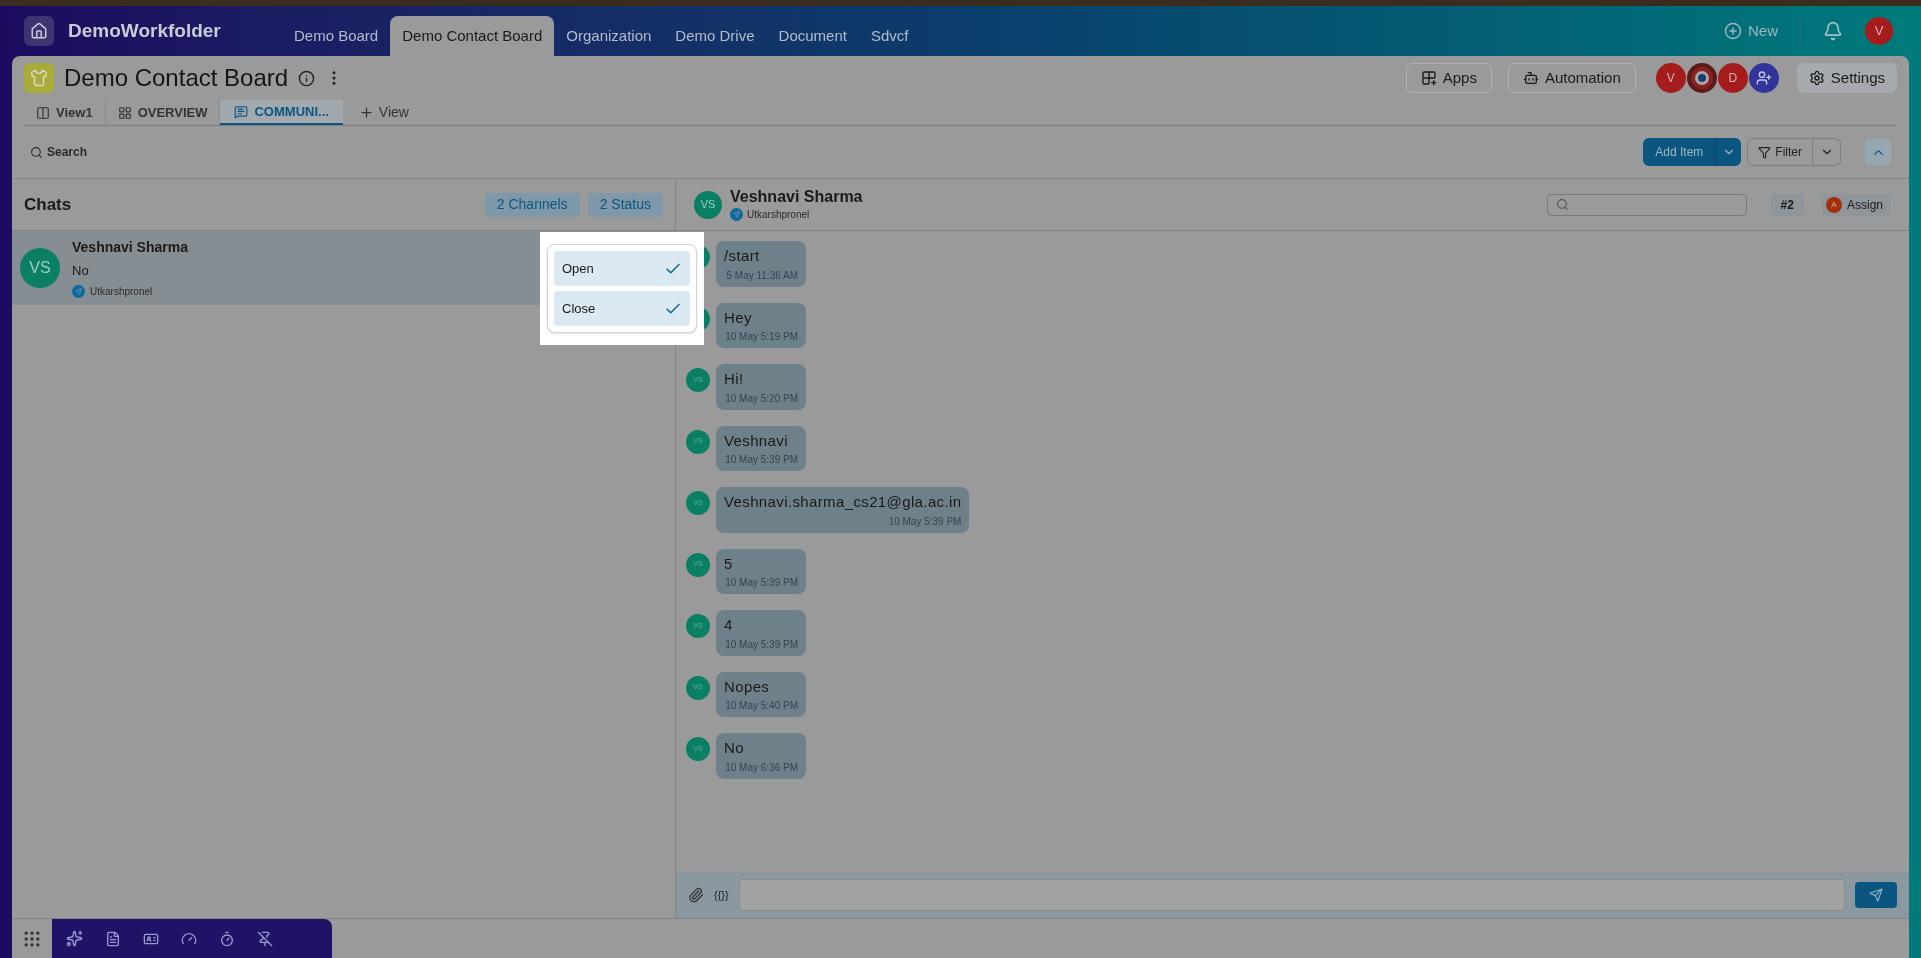 This screenshot has height=958, width=1921. What do you see at coordinates (747, 686) in the screenshot?
I see `message-text: Nopes` at bounding box center [747, 686].